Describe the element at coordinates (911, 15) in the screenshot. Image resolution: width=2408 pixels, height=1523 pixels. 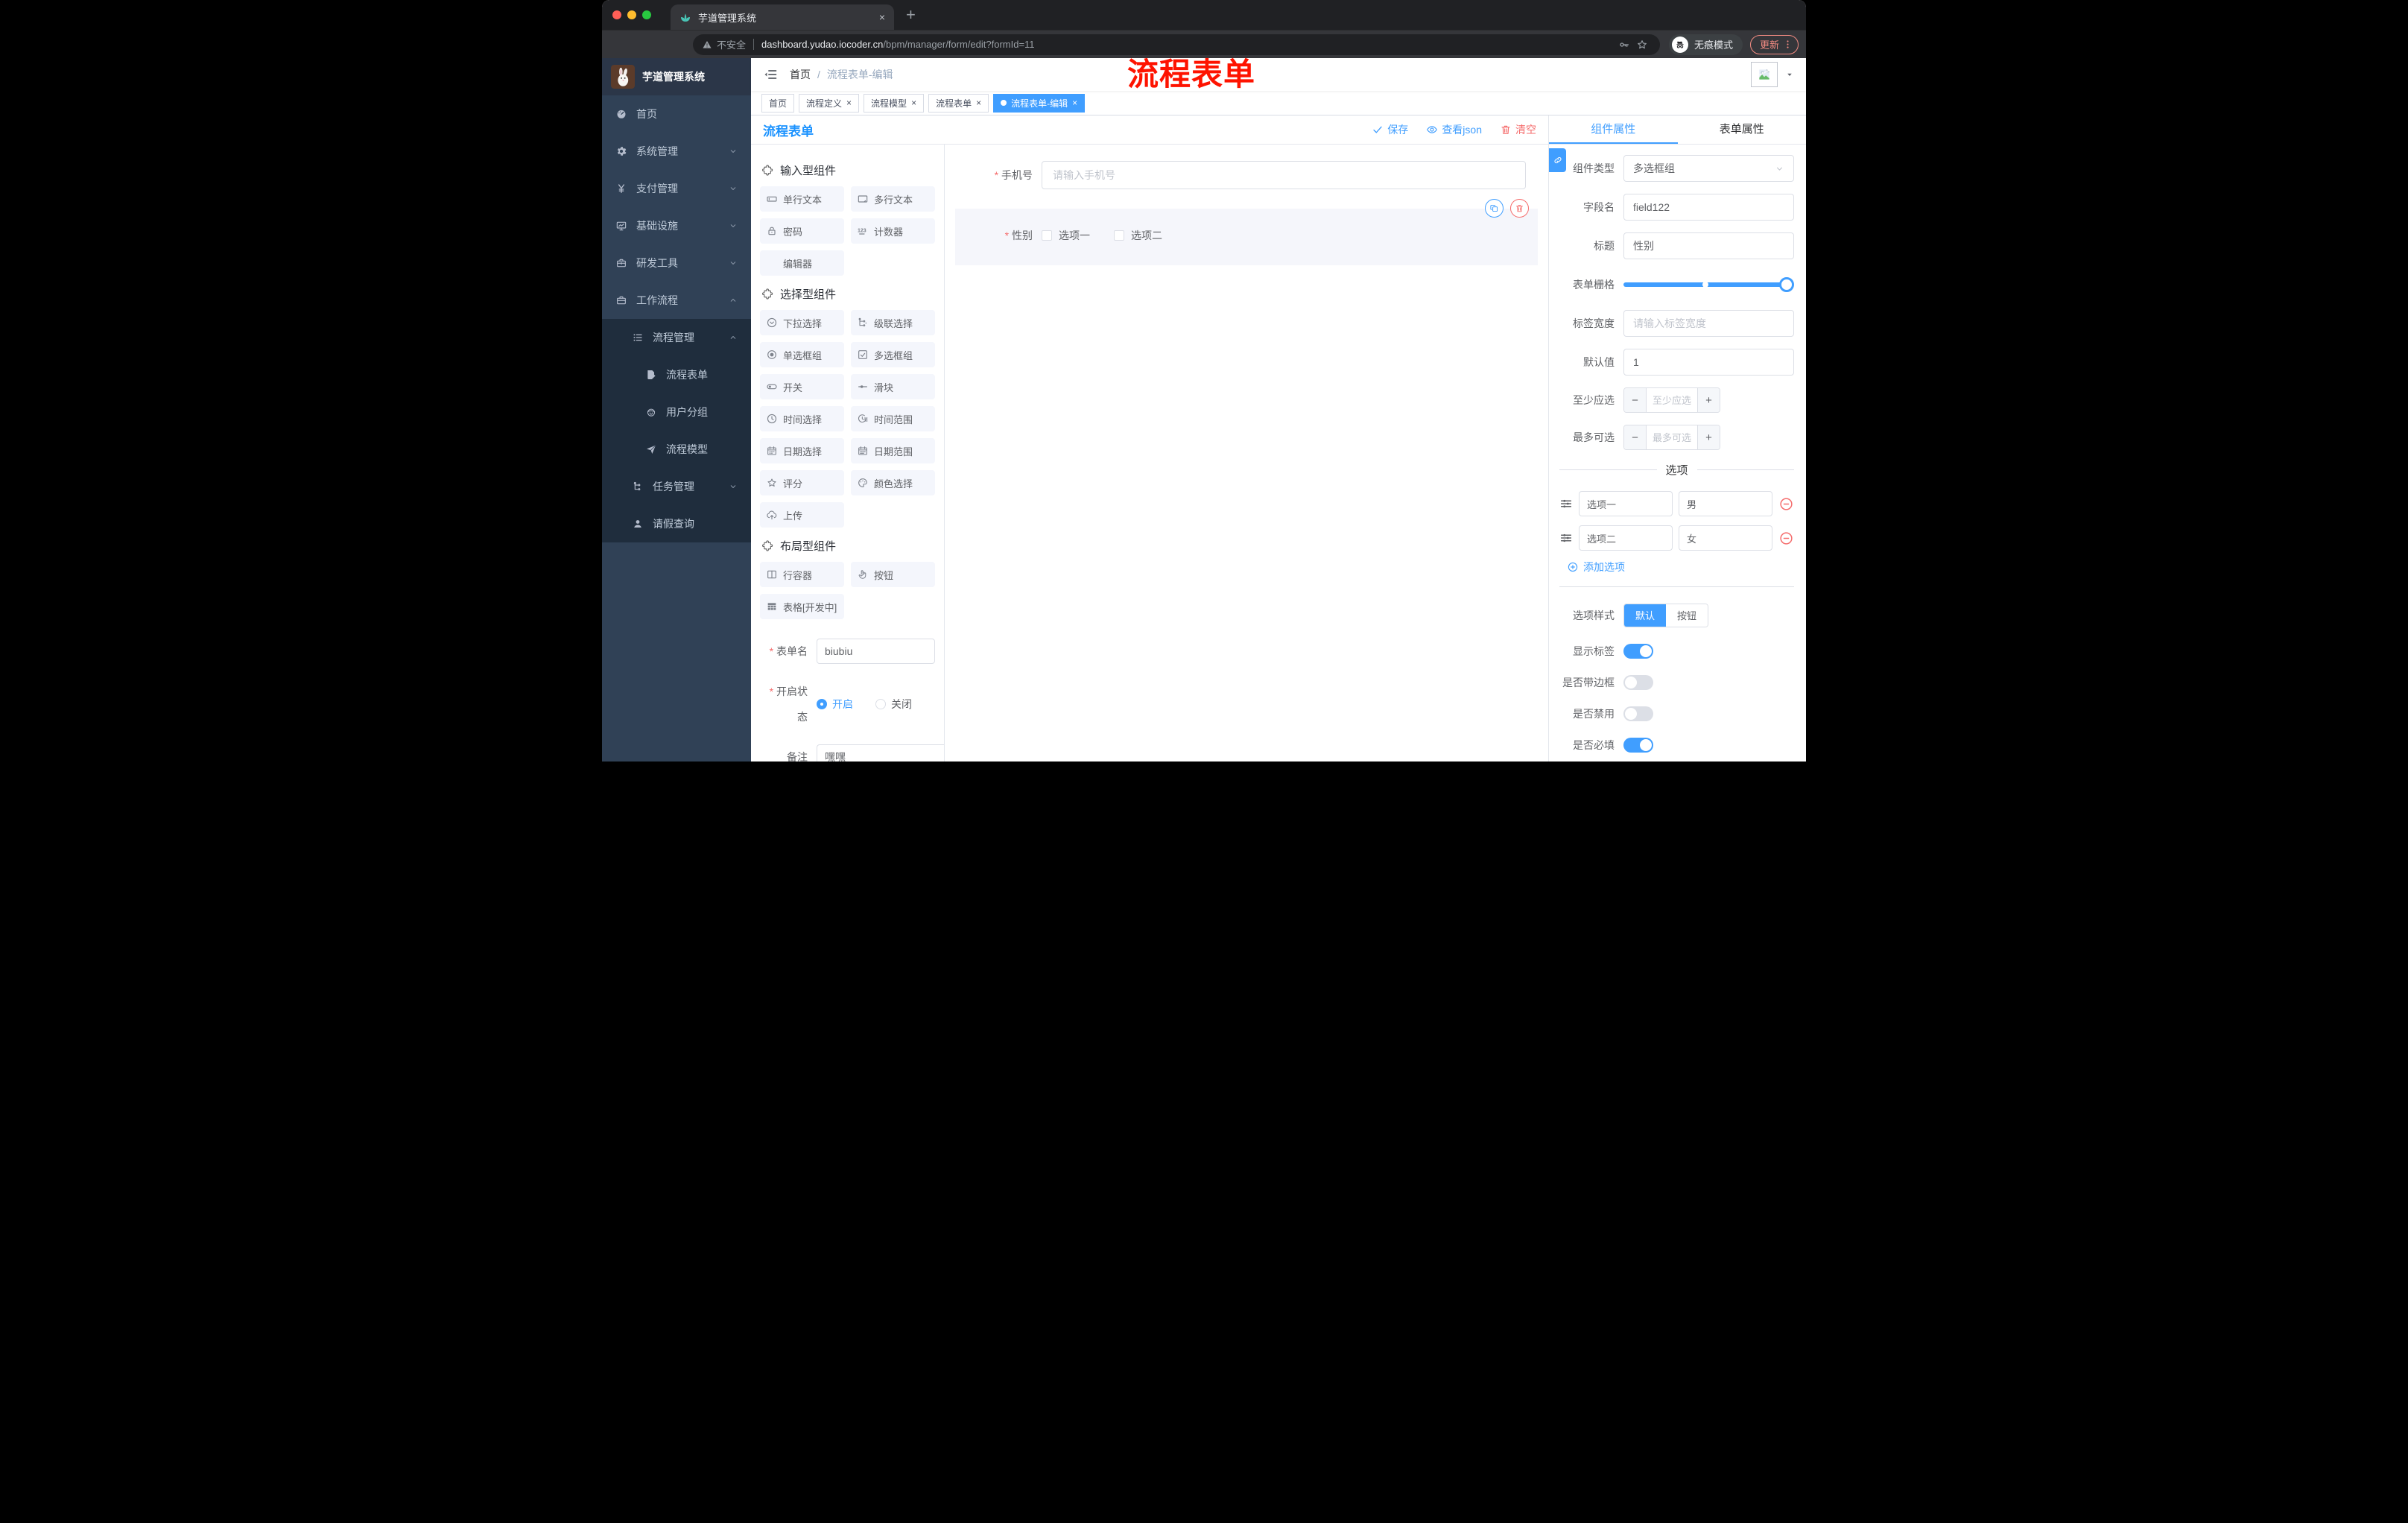
I see `new-tab-button: +` at that location.